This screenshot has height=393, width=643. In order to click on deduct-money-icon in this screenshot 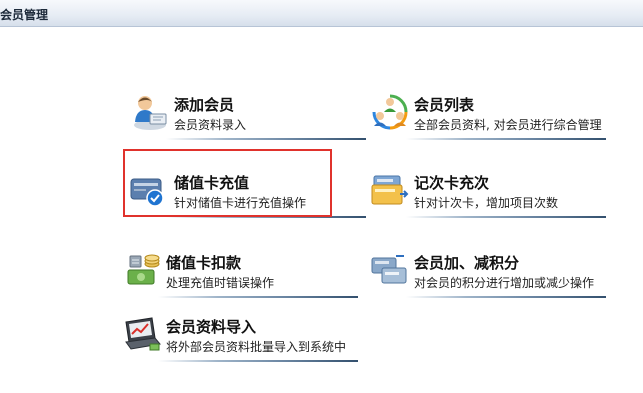, I will do `click(142, 270)`.